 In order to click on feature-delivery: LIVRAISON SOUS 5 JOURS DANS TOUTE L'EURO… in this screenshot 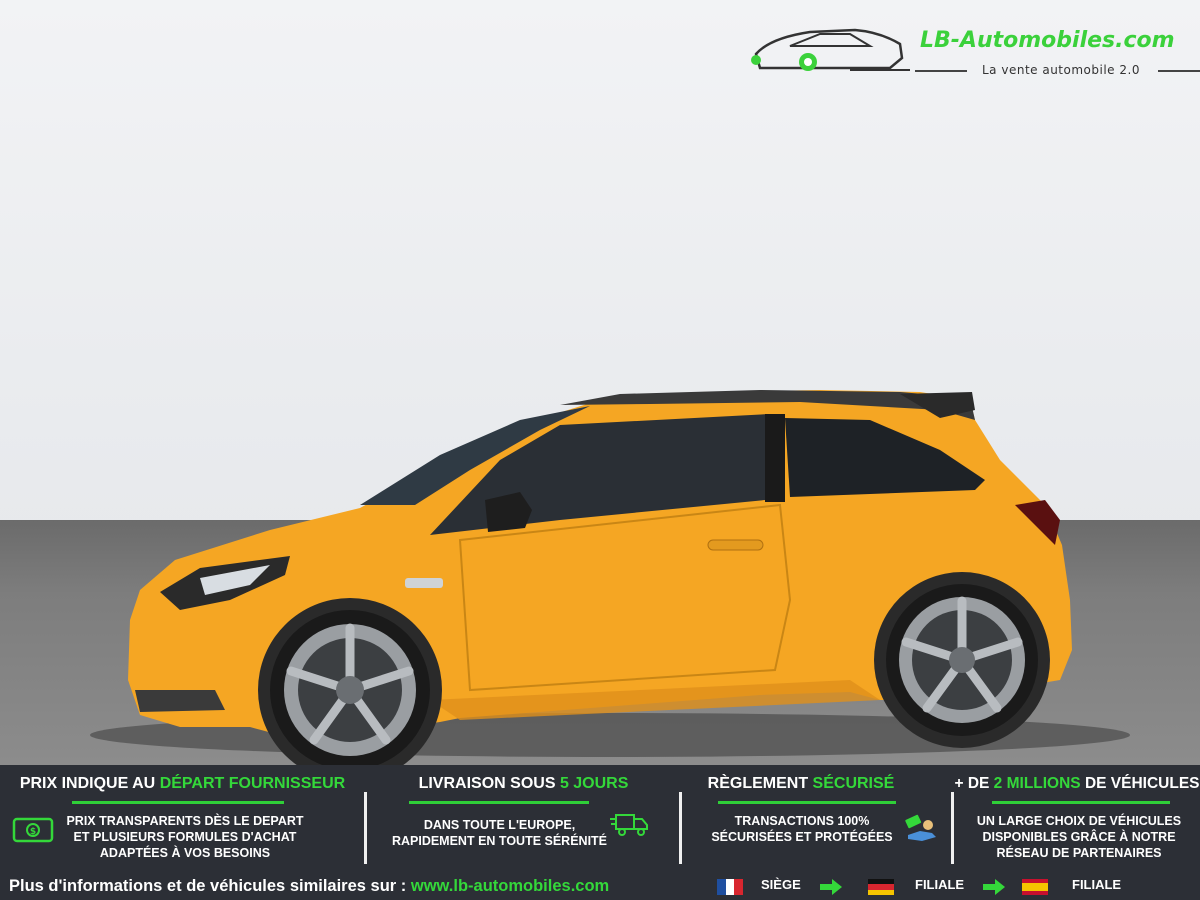, I will do `click(523, 819)`.